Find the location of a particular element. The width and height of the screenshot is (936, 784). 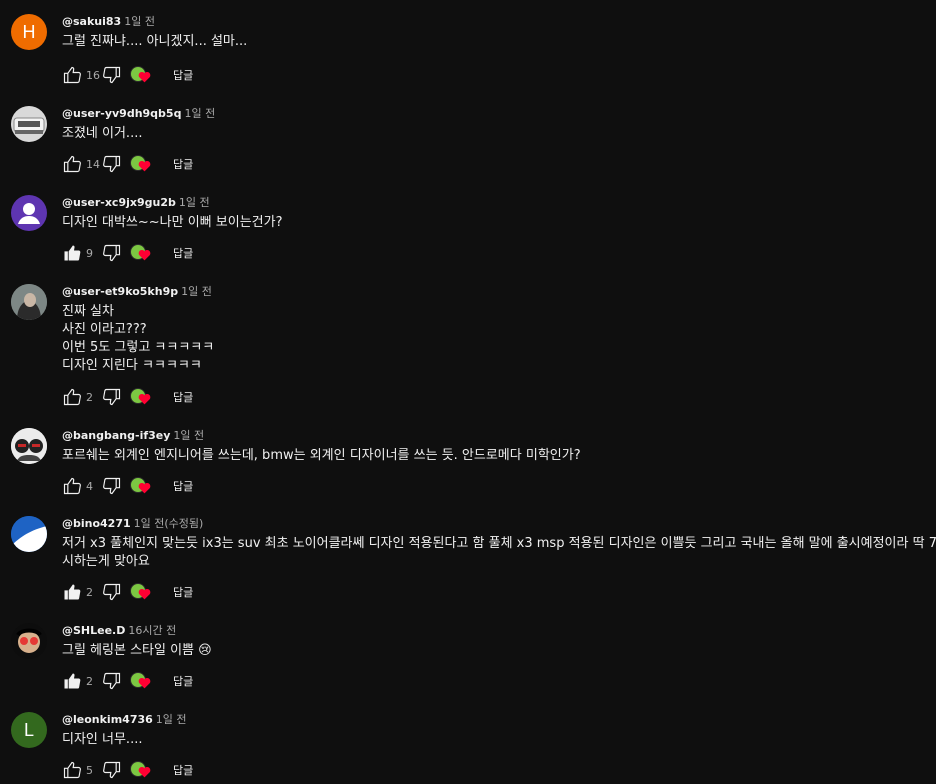

car-photo-icon is located at coordinates (29, 124).